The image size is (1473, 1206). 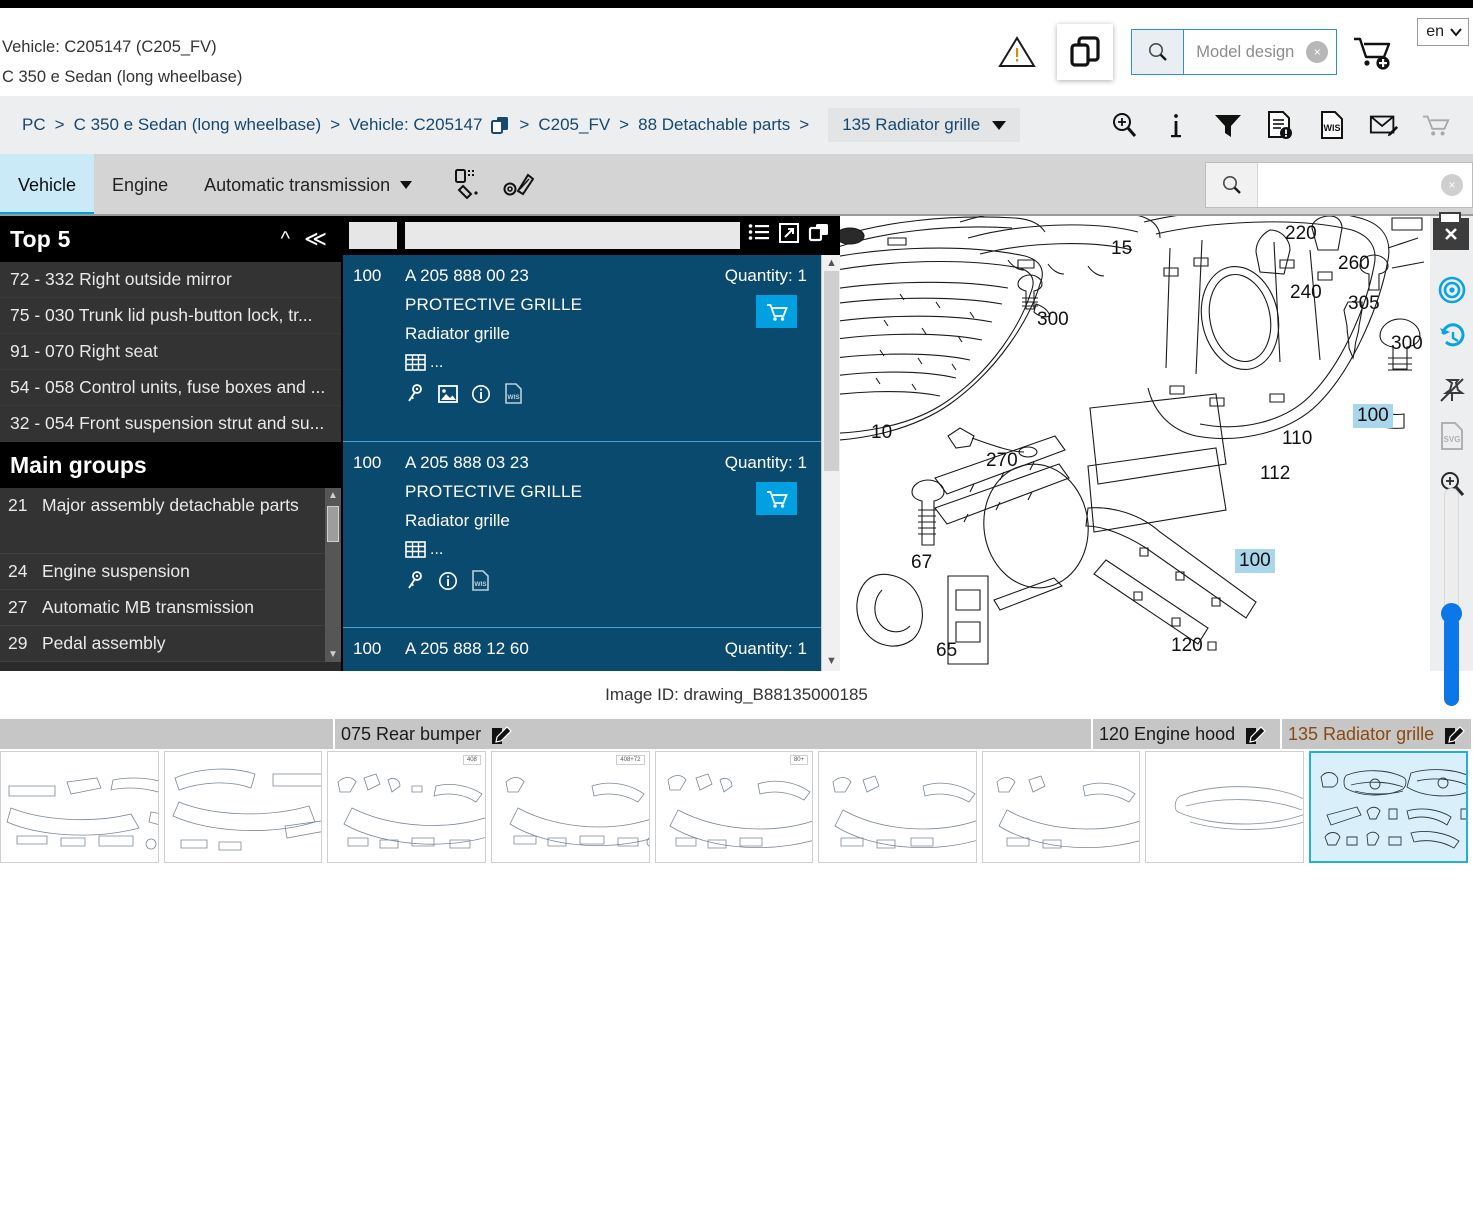 What do you see at coordinates (1443, 32) in the screenshot?
I see `language-selector: en` at bounding box center [1443, 32].